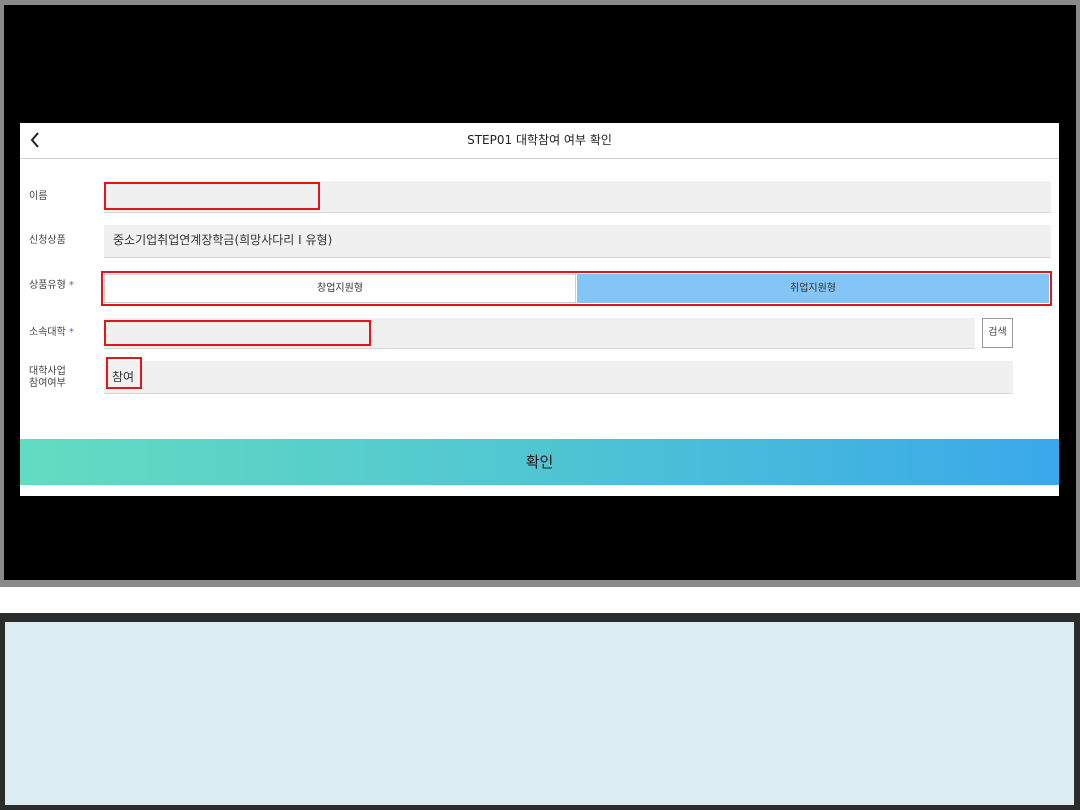 The image size is (1080, 810). What do you see at coordinates (212, 196) in the screenshot?
I see `highlight-name` at bounding box center [212, 196].